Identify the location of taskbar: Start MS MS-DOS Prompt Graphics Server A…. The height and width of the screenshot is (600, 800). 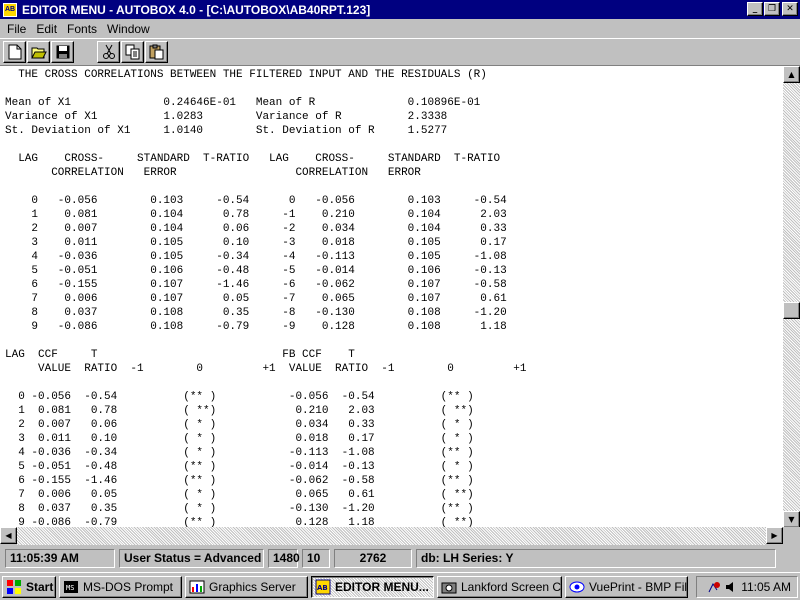
(400, 586).